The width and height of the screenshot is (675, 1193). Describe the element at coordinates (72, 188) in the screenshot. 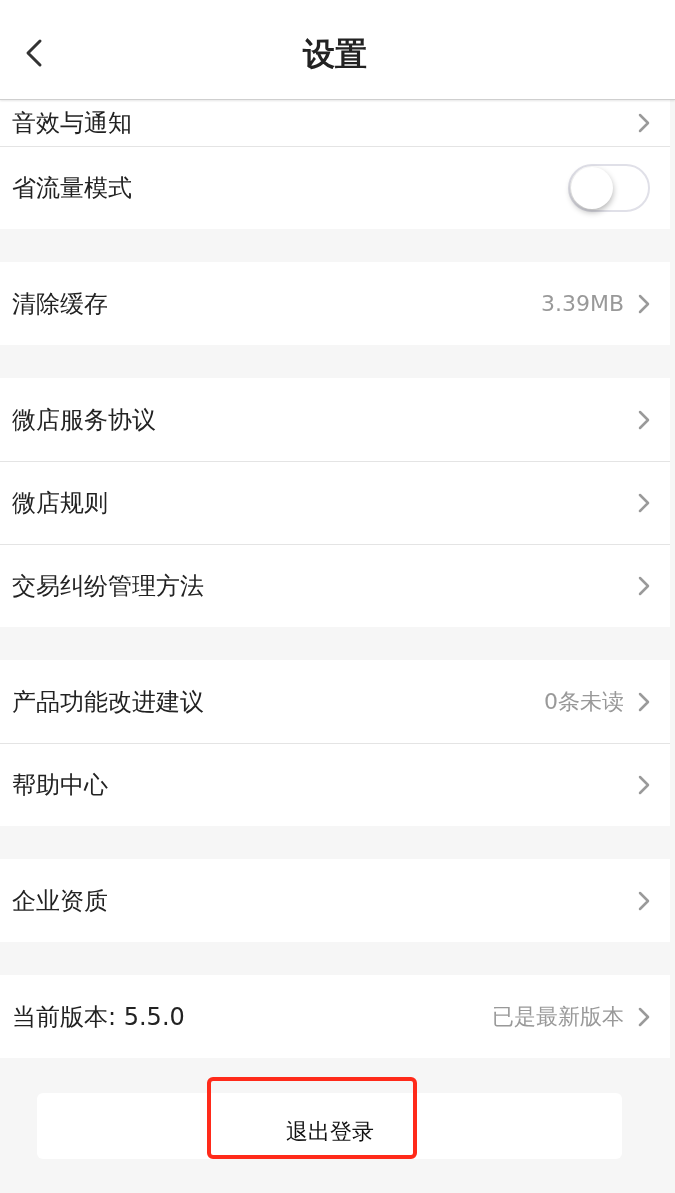

I see `setting-label: 省流量模式` at that location.